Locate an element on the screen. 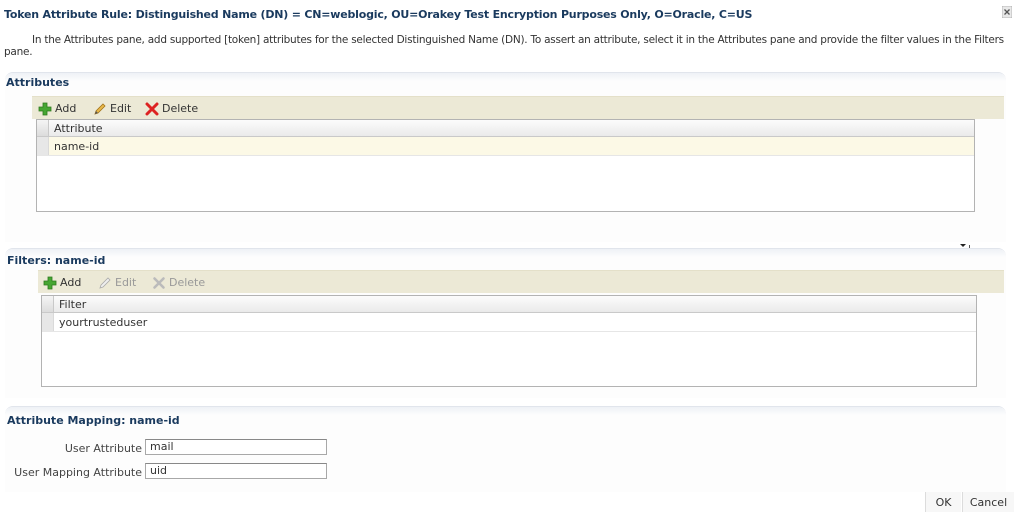 The height and width of the screenshot is (512, 1014). filters-edit-button: Edit is located at coordinates (117, 282).